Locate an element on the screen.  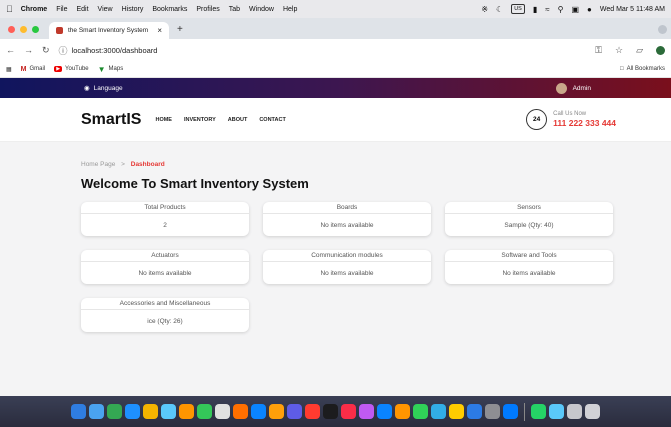
menu-file: File is located at coordinates (61, 9).